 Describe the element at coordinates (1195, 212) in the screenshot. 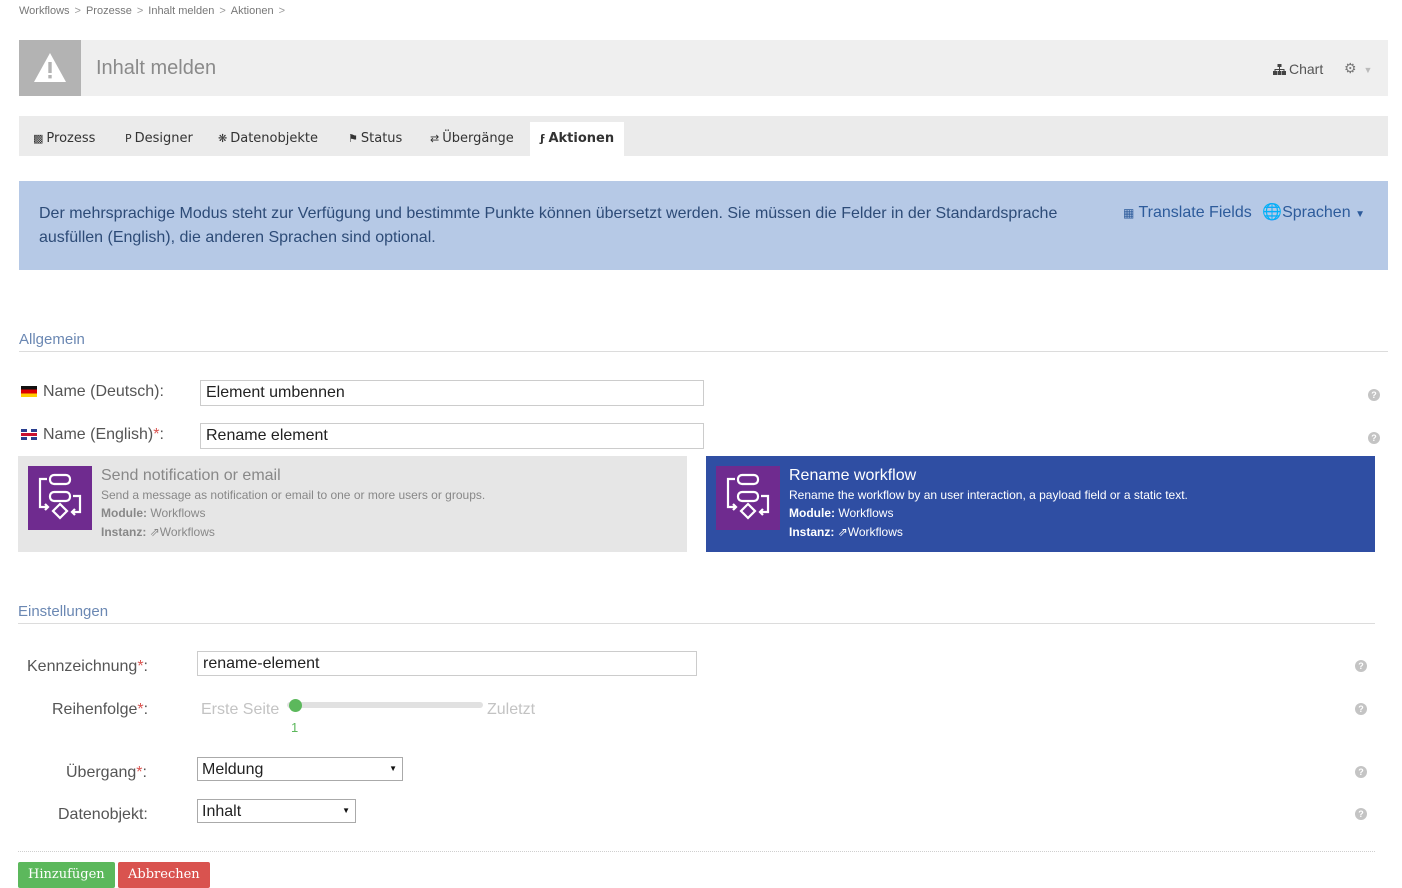

I see `translate-fields-label: Translate Fields` at that location.